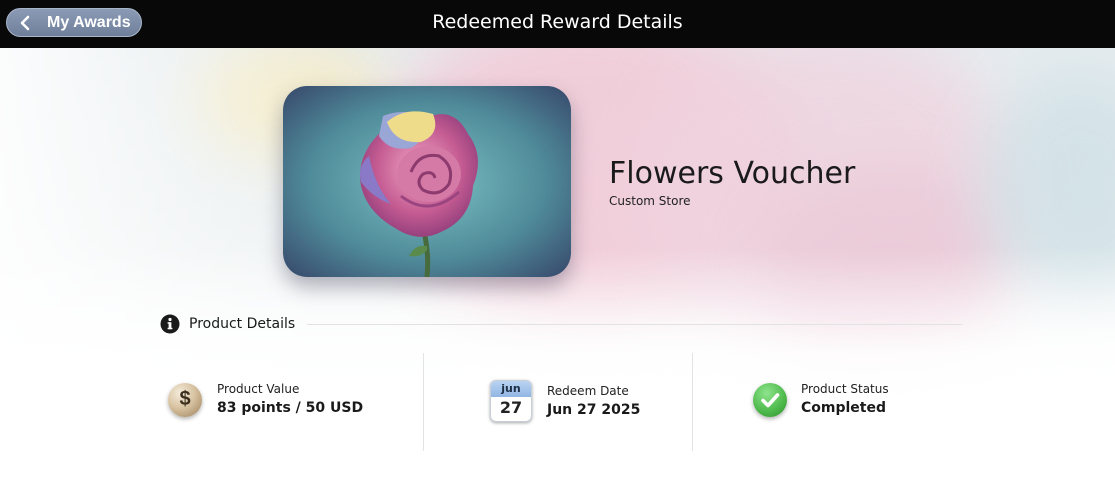 This screenshot has height=483, width=1115. I want to click on section-divider, so click(634, 324).